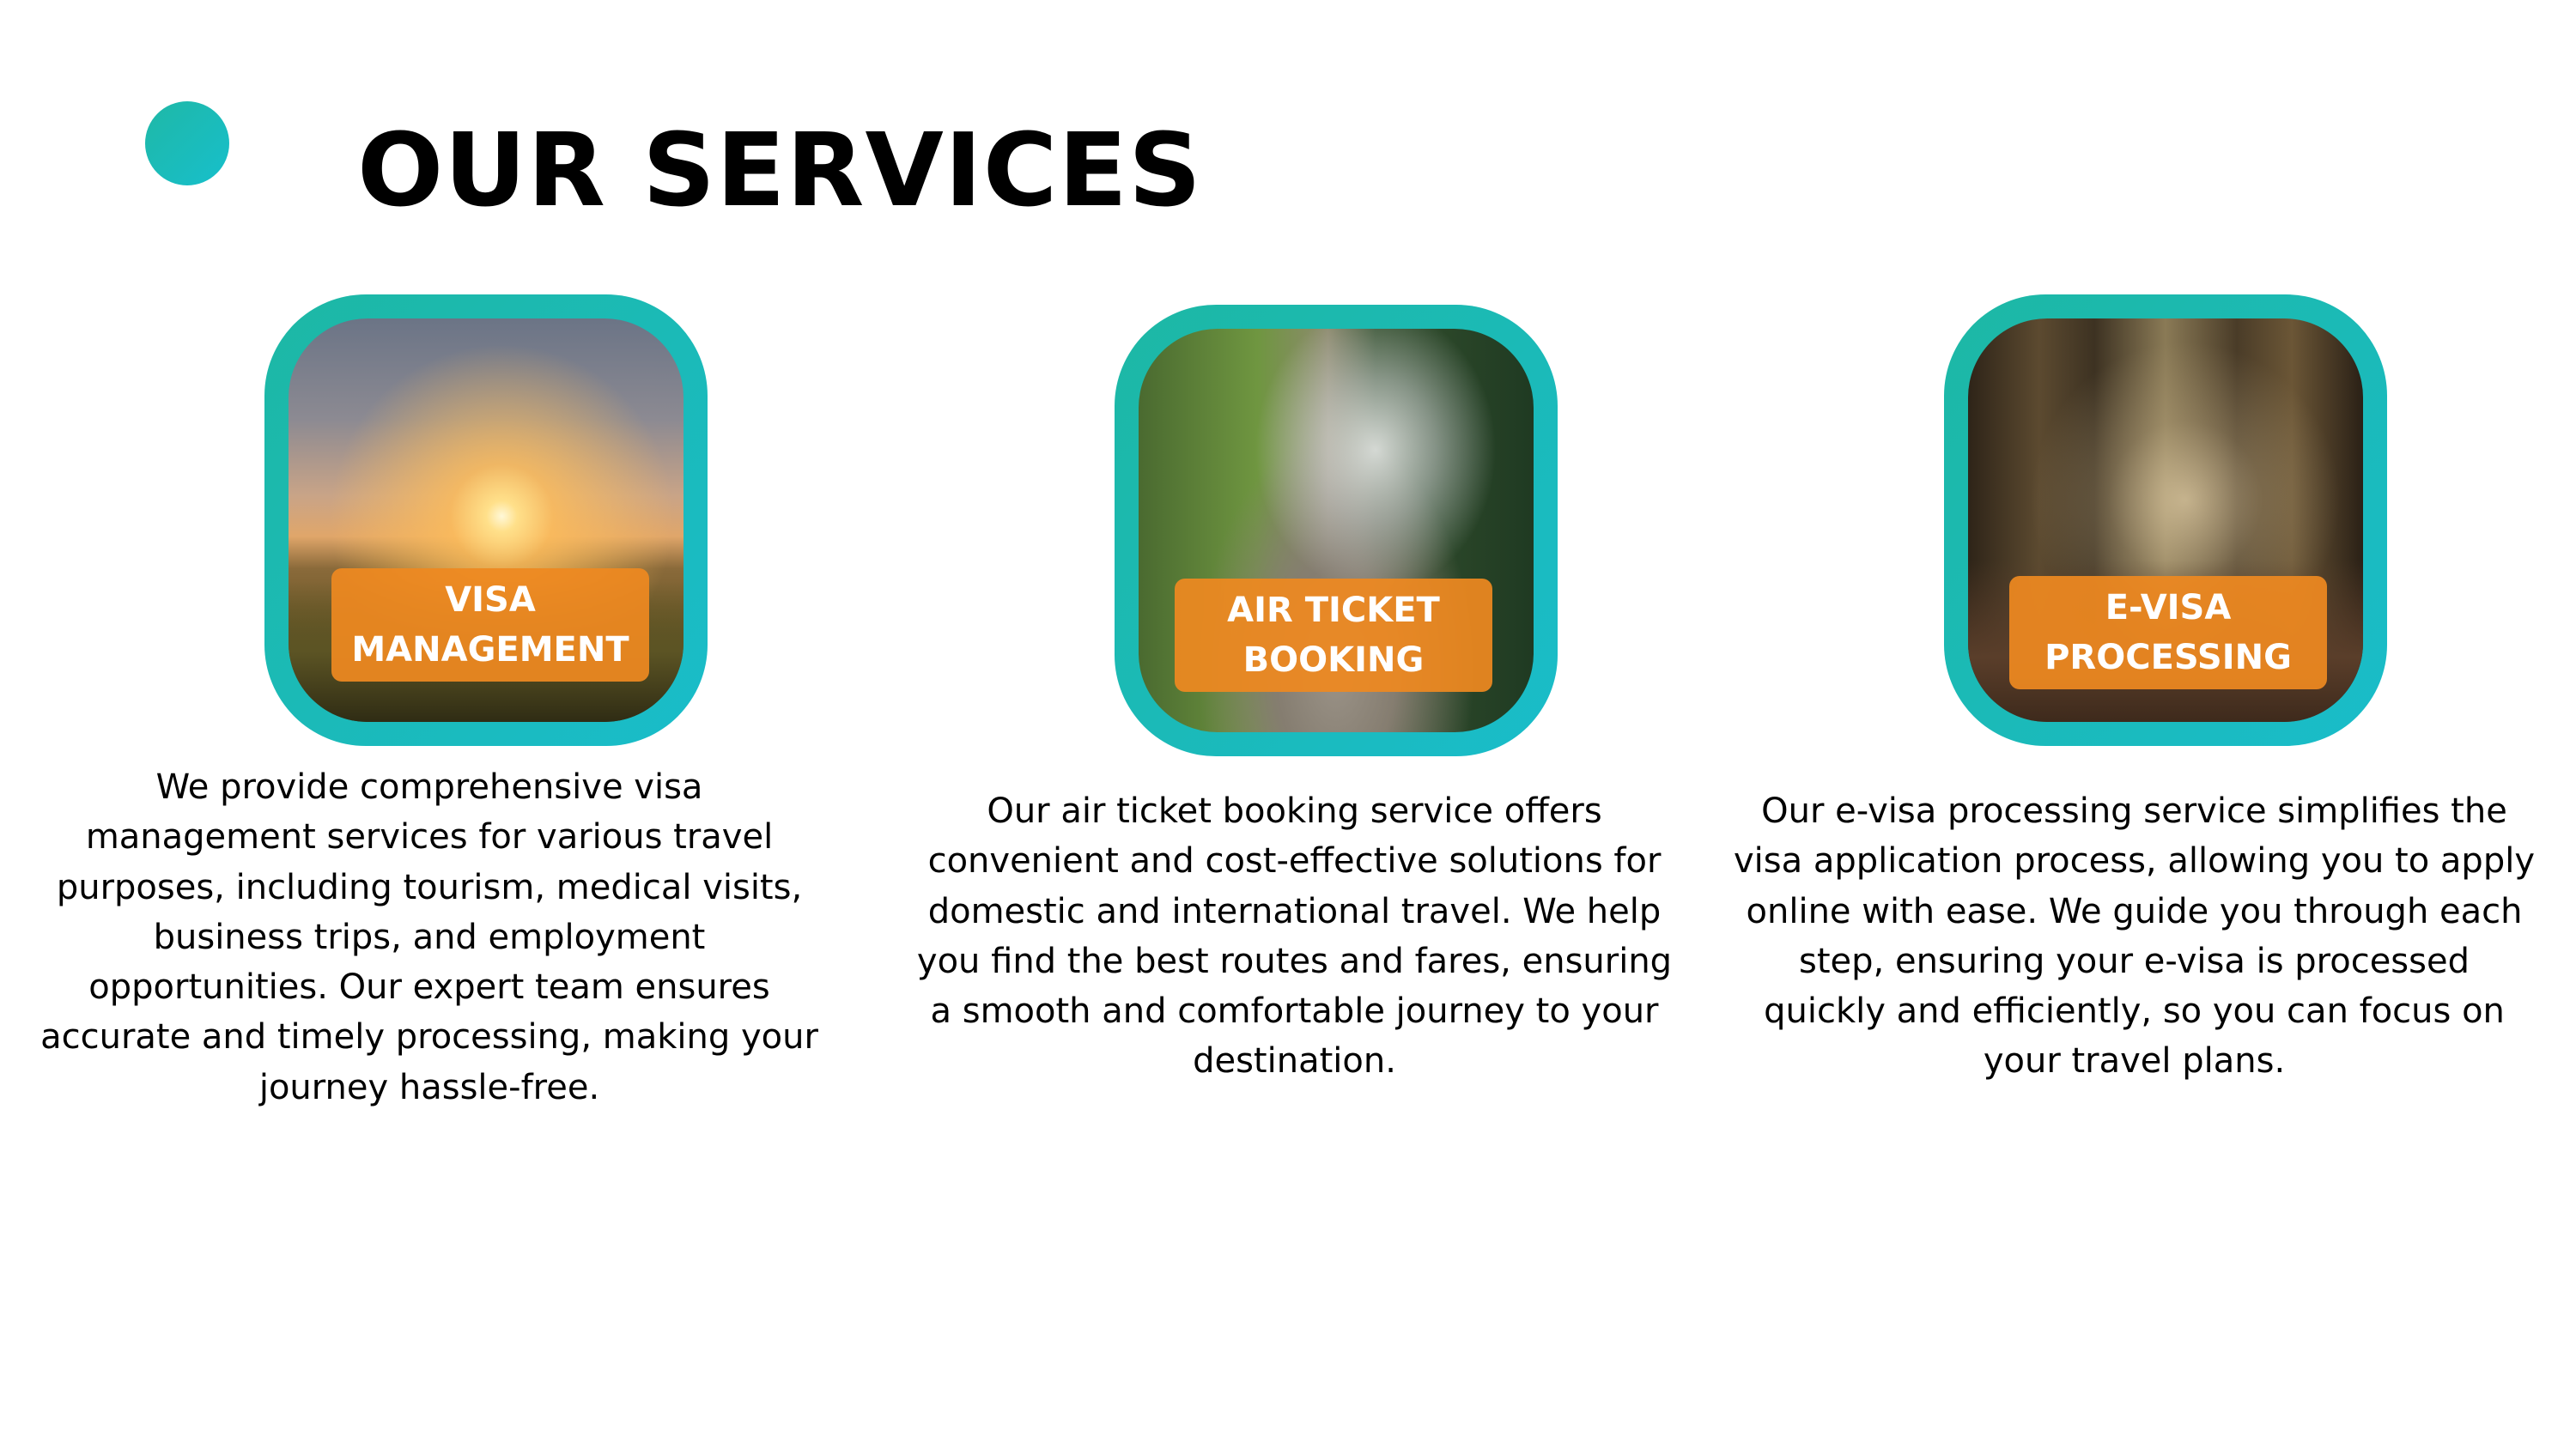 The height and width of the screenshot is (1449, 2576). I want to click on service-label-box: VISA MANAGEMENT, so click(490, 625).